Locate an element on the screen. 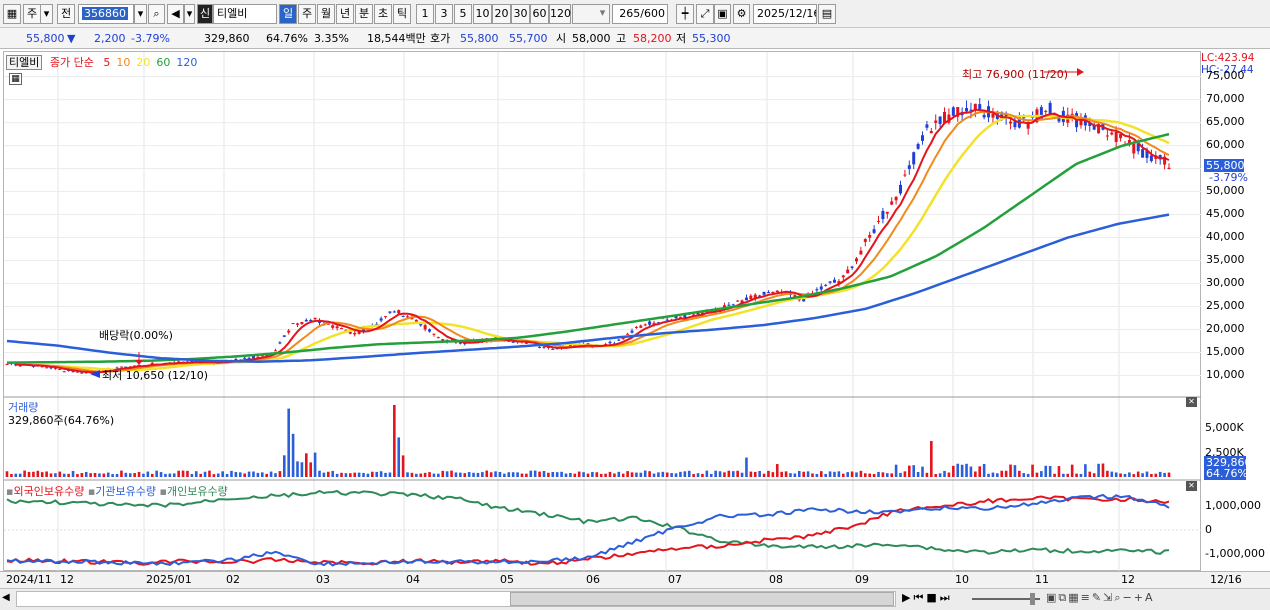 The image size is (1270, 610). scroll-bar: ◀ ▶⏮■⏭ ▣⧉▦≡✎⇲⌕−+A is located at coordinates (635, 599).